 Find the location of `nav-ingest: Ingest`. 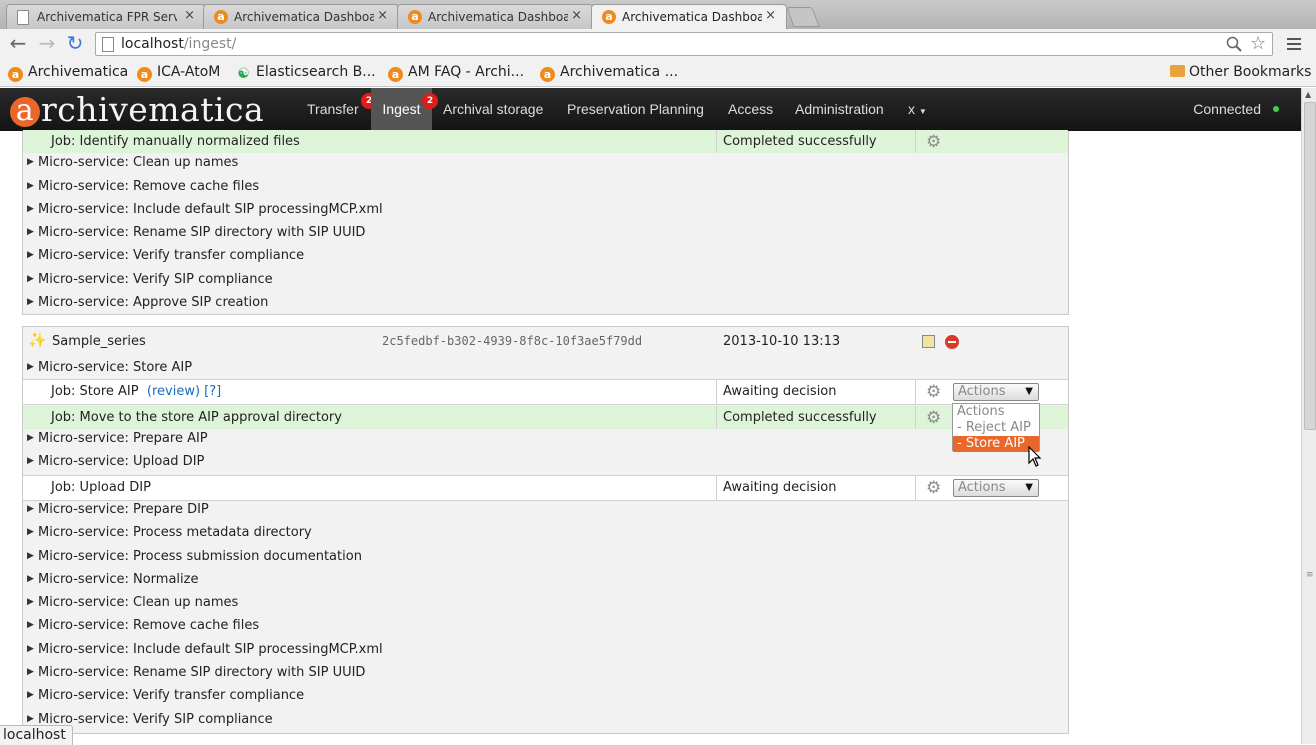

nav-ingest: Ingest is located at coordinates (401, 109).